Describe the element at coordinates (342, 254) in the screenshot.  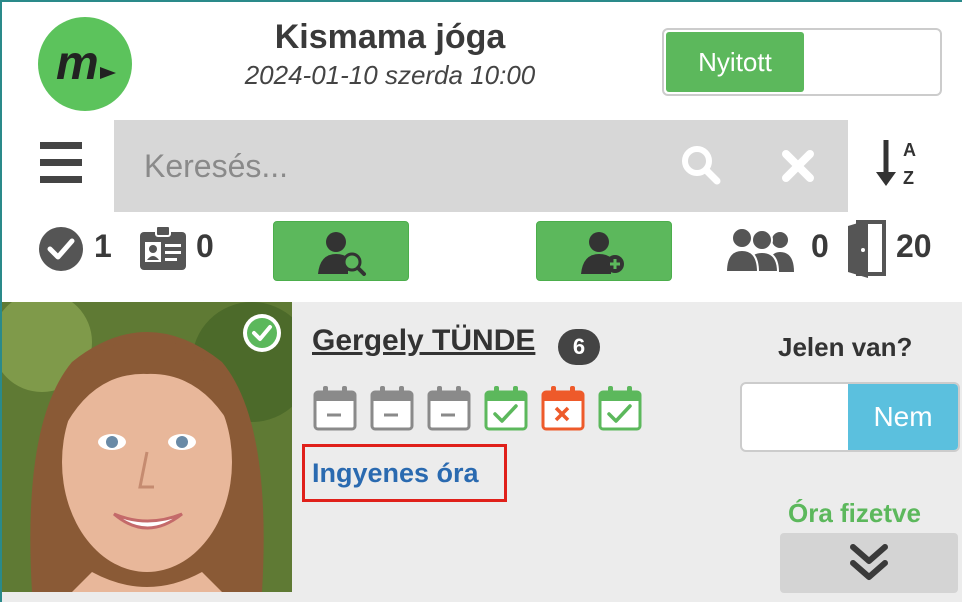
I see `user-search-icon` at that location.